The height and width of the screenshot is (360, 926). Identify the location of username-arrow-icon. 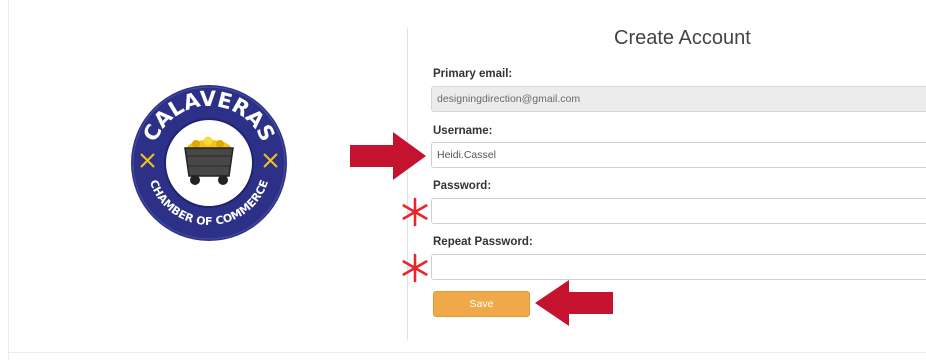
(388, 156).